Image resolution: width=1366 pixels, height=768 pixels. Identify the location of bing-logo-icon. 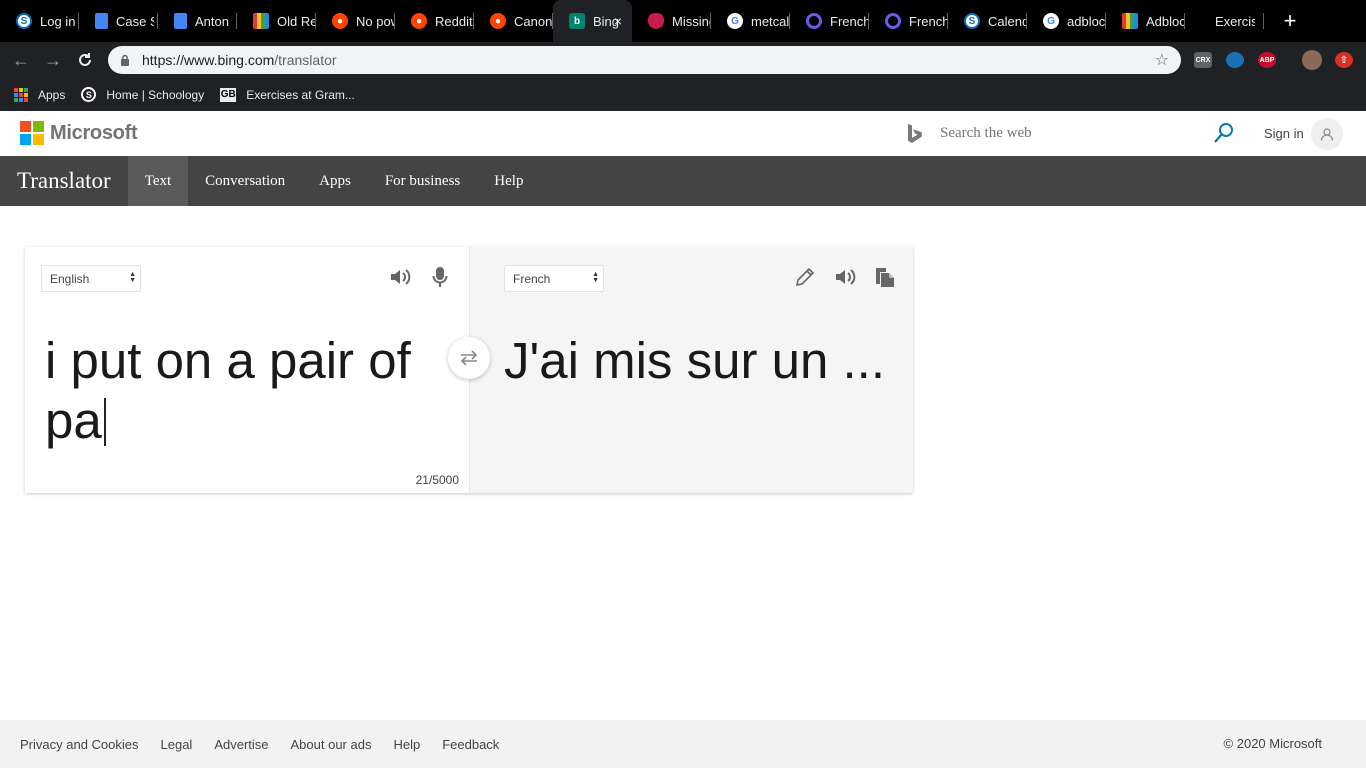
(915, 133).